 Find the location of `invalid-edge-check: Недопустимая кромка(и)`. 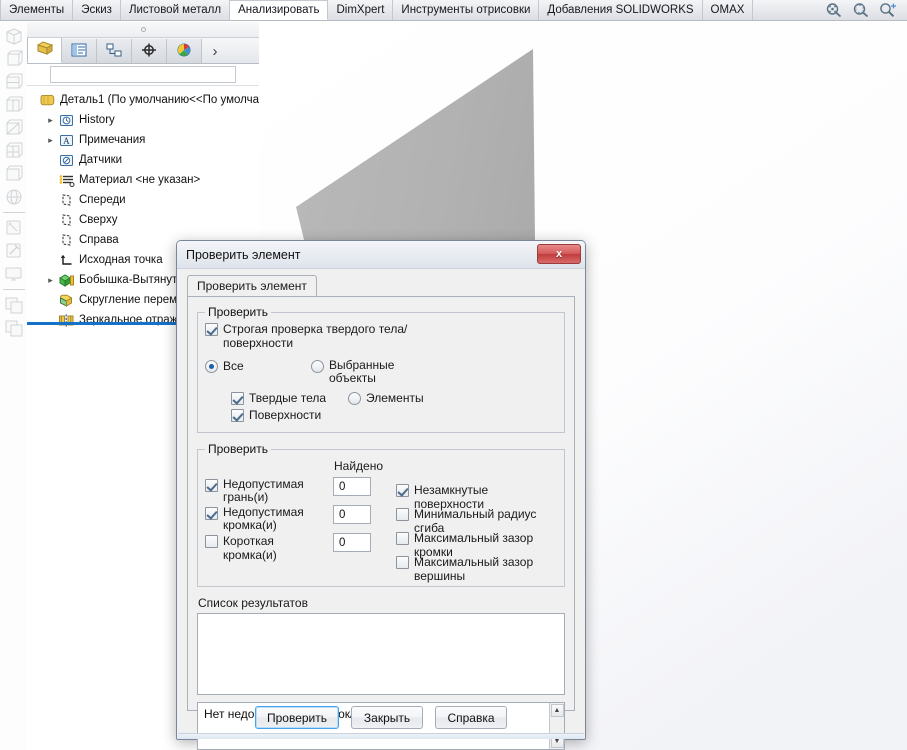

invalid-edge-check: Недопустимая кромка(и) is located at coordinates (265, 519).